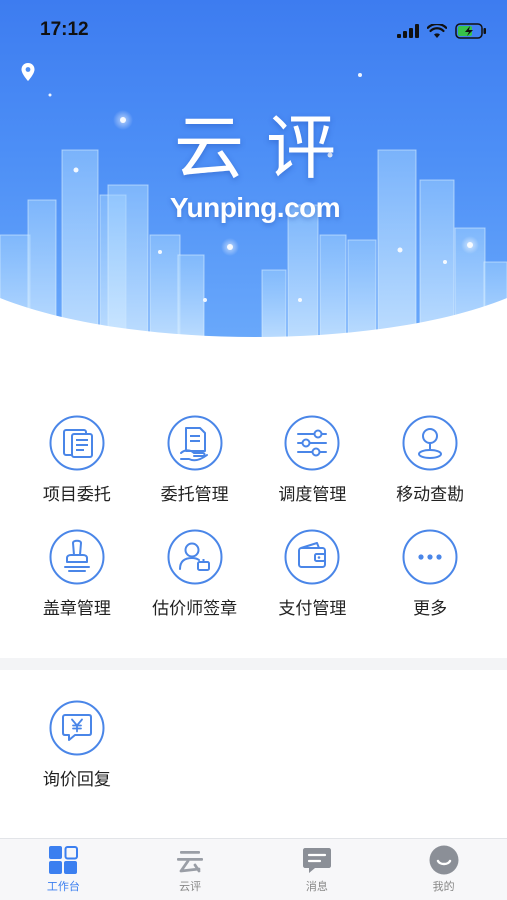 The image size is (507, 900). Describe the element at coordinates (77, 472) in the screenshot. I see `tile-project-entrust: 项目委托` at that location.